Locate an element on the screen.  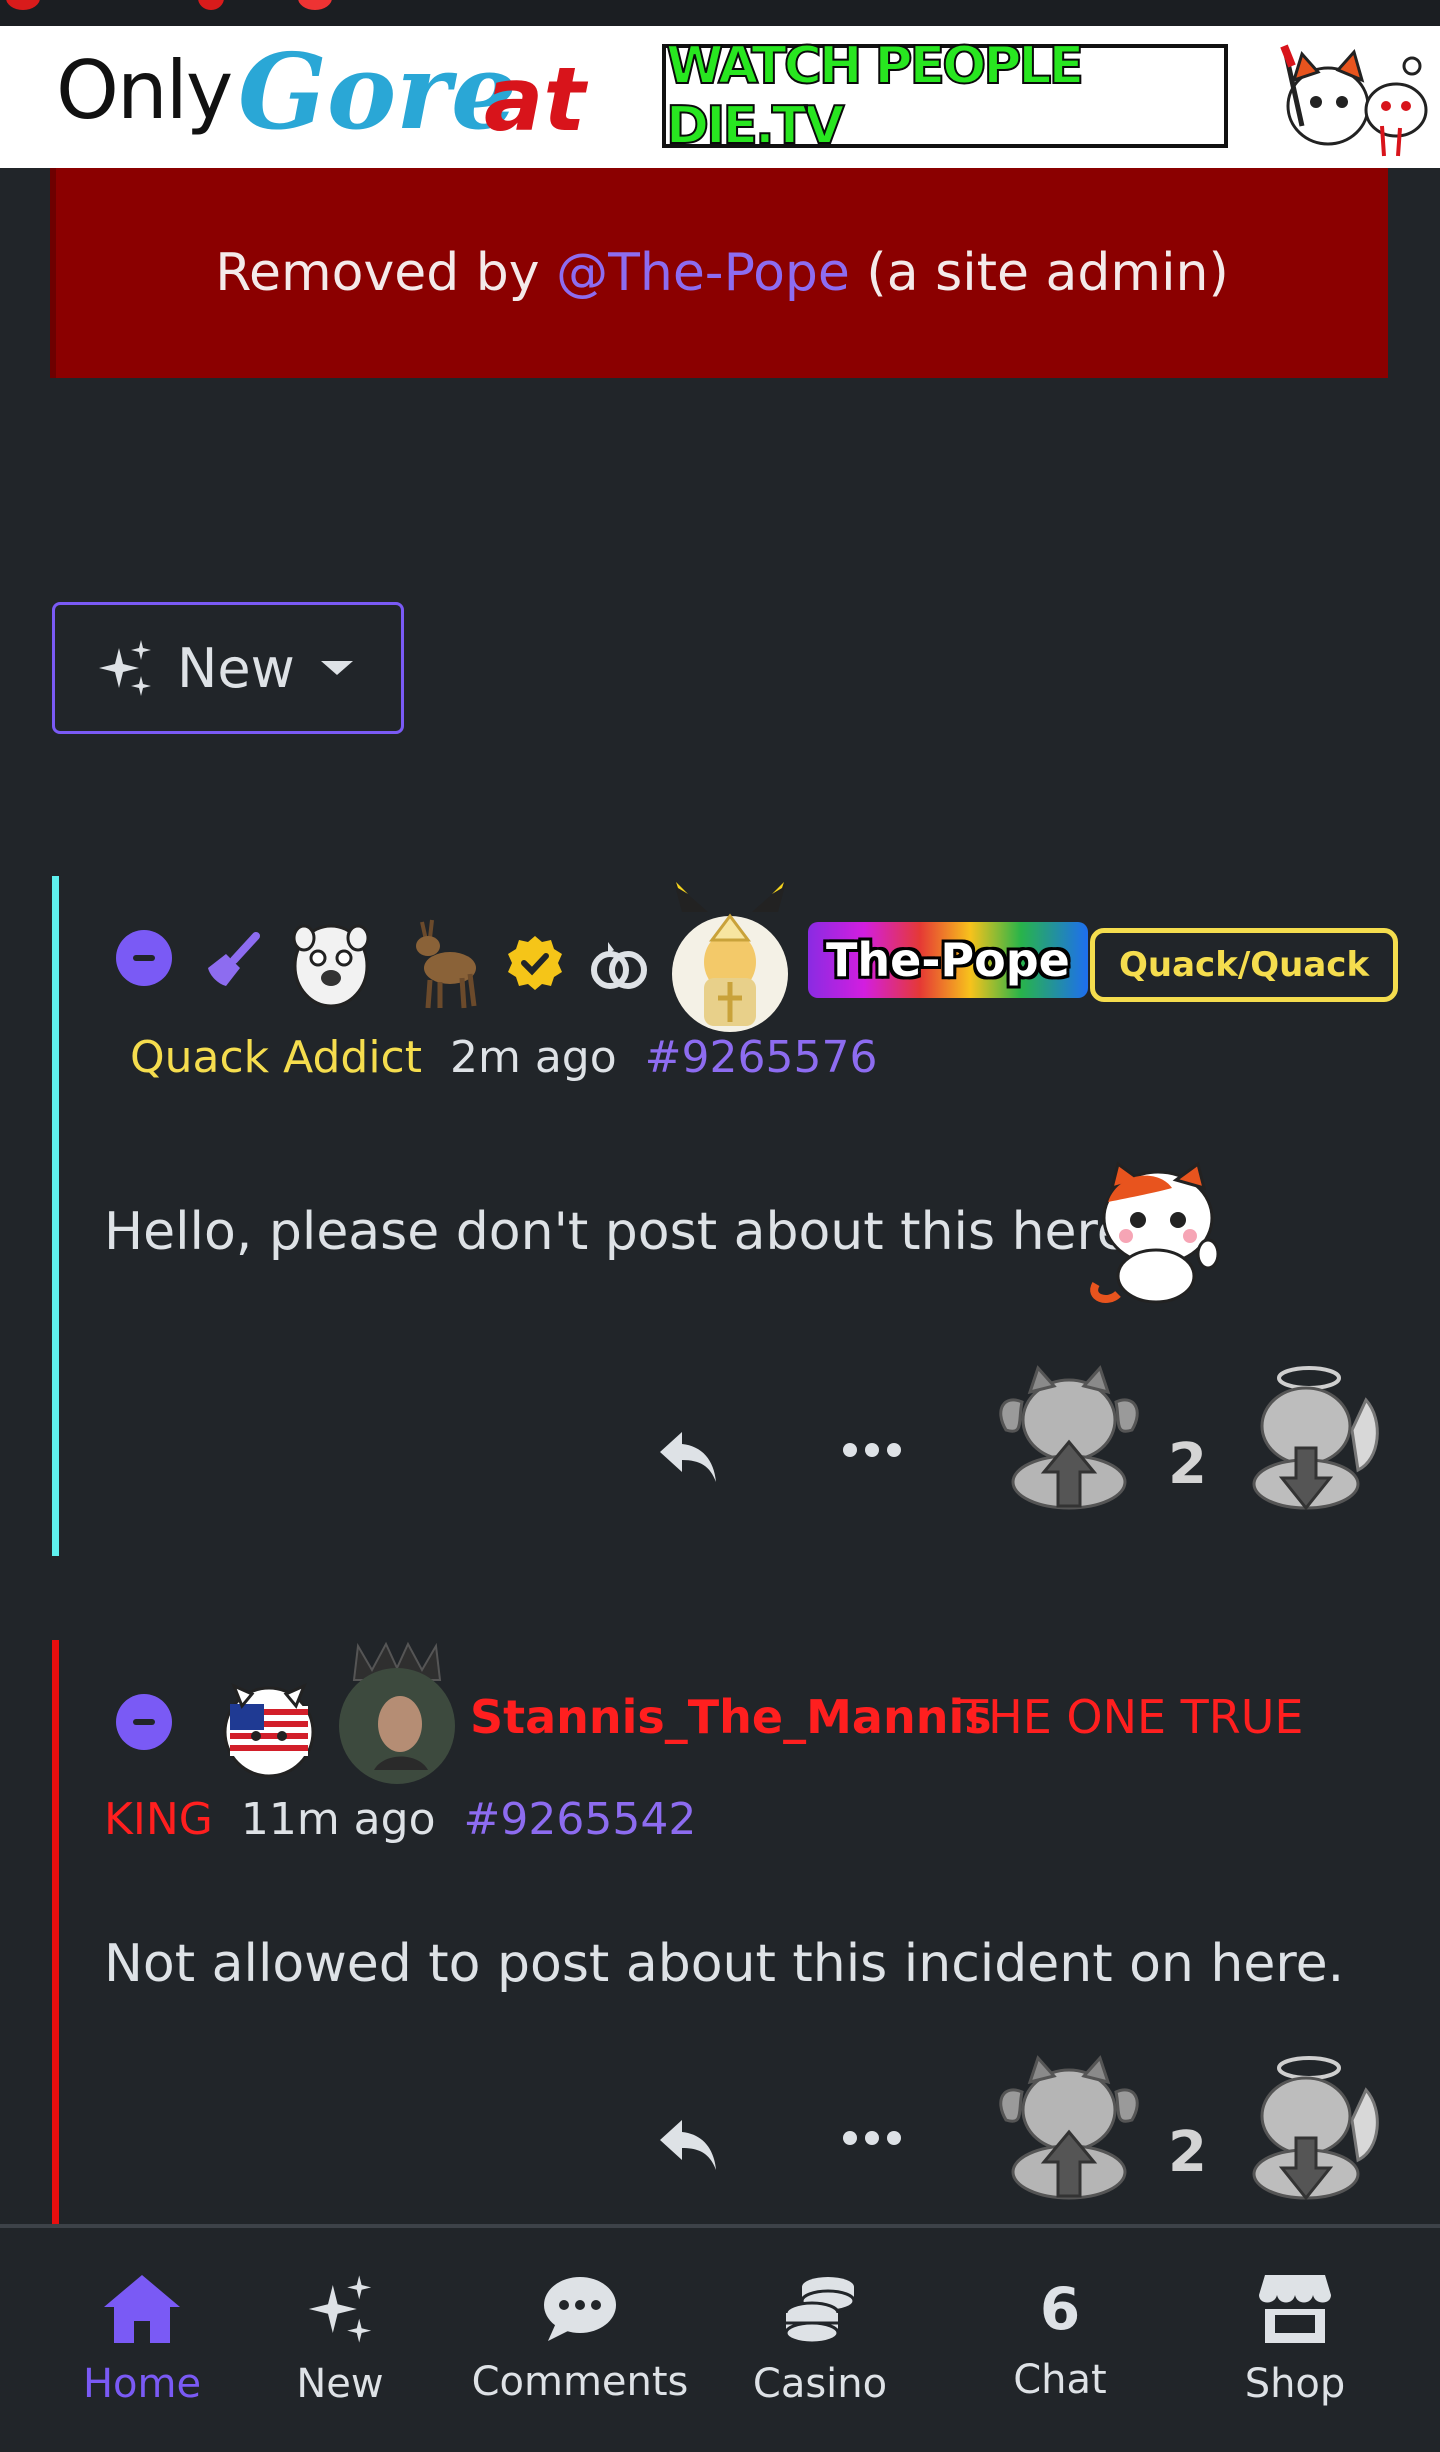
comment-body-text: Hello, please don't post about this here is located at coordinates (616, 1232).